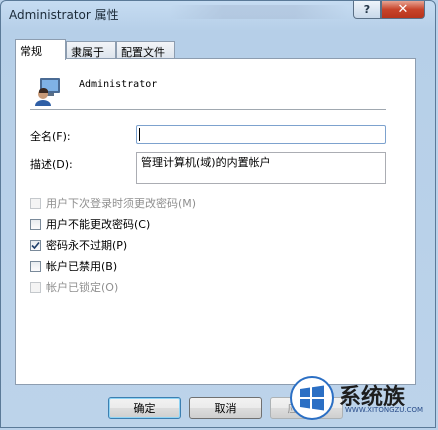 The height and width of the screenshot is (430, 438). Describe the element at coordinates (144, 408) in the screenshot. I see `ok-button: 确定` at that location.